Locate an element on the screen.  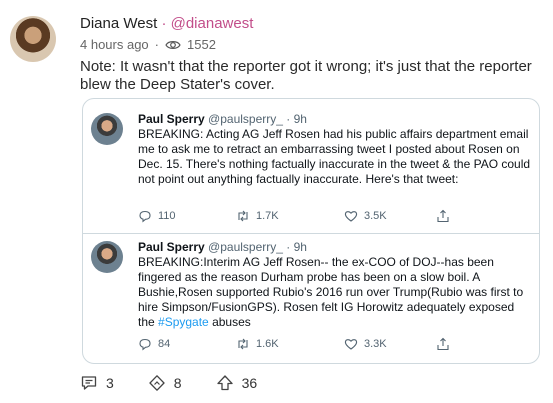
upvote-button: 36 is located at coordinates (237, 383).